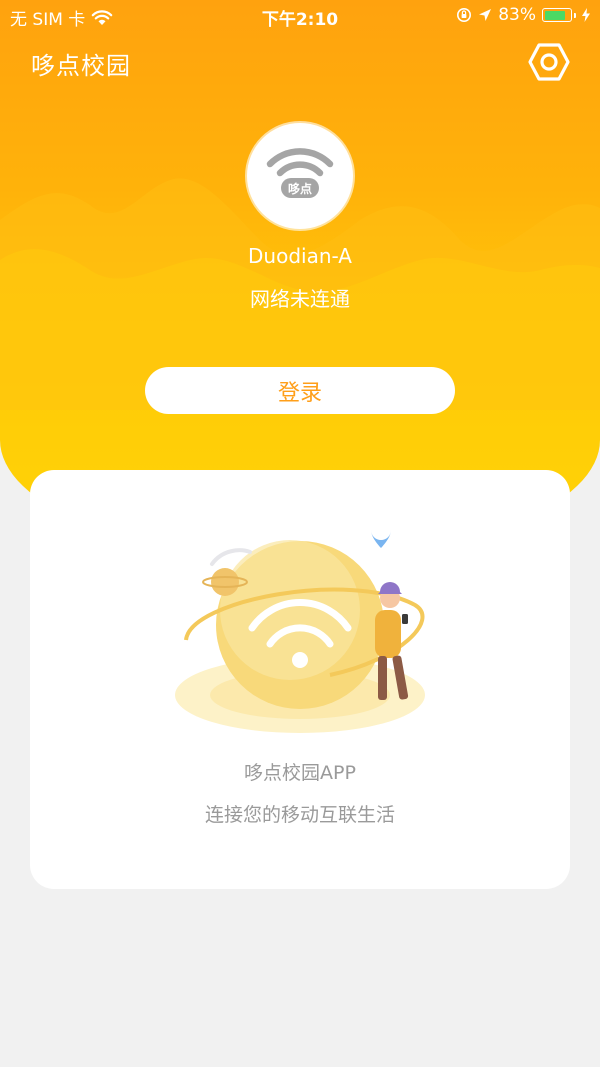  Describe the element at coordinates (517, 15) in the screenshot. I see `battery-percent: 83%` at that location.